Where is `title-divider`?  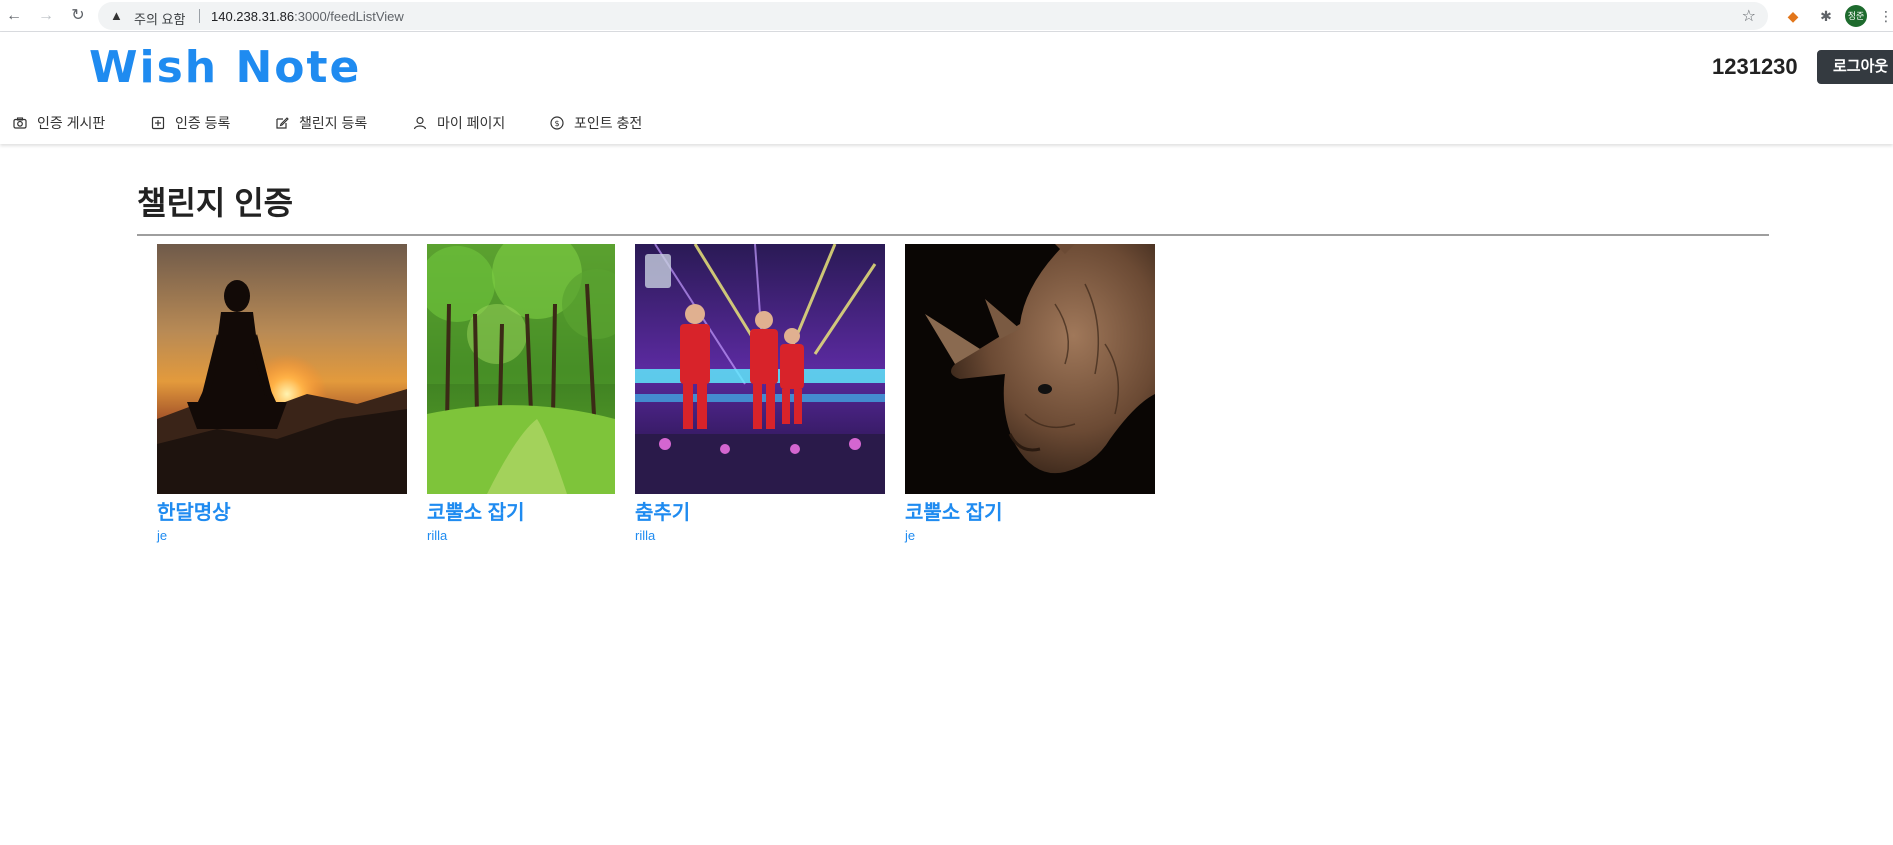
title-divider is located at coordinates (953, 235).